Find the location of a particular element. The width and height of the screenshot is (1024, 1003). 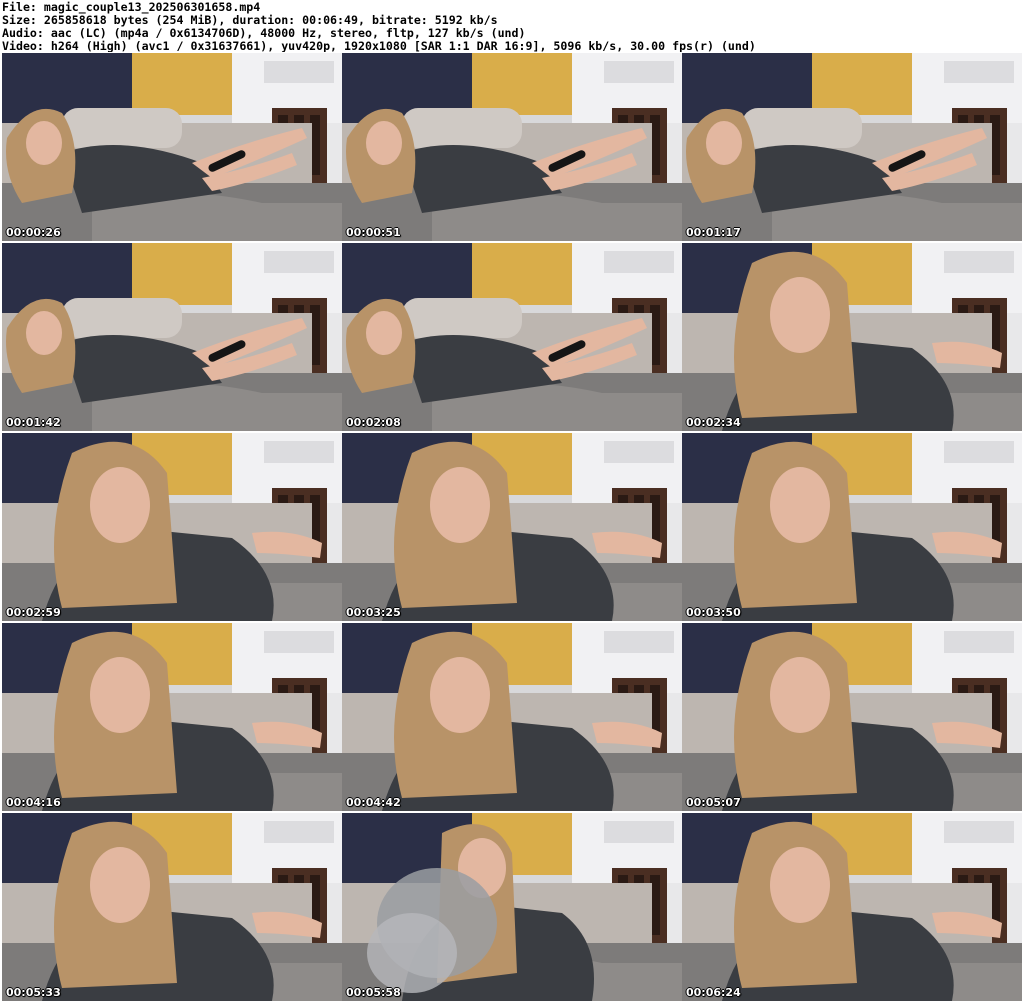

video-thumbnail: 00:02:59 is located at coordinates (172, 527).